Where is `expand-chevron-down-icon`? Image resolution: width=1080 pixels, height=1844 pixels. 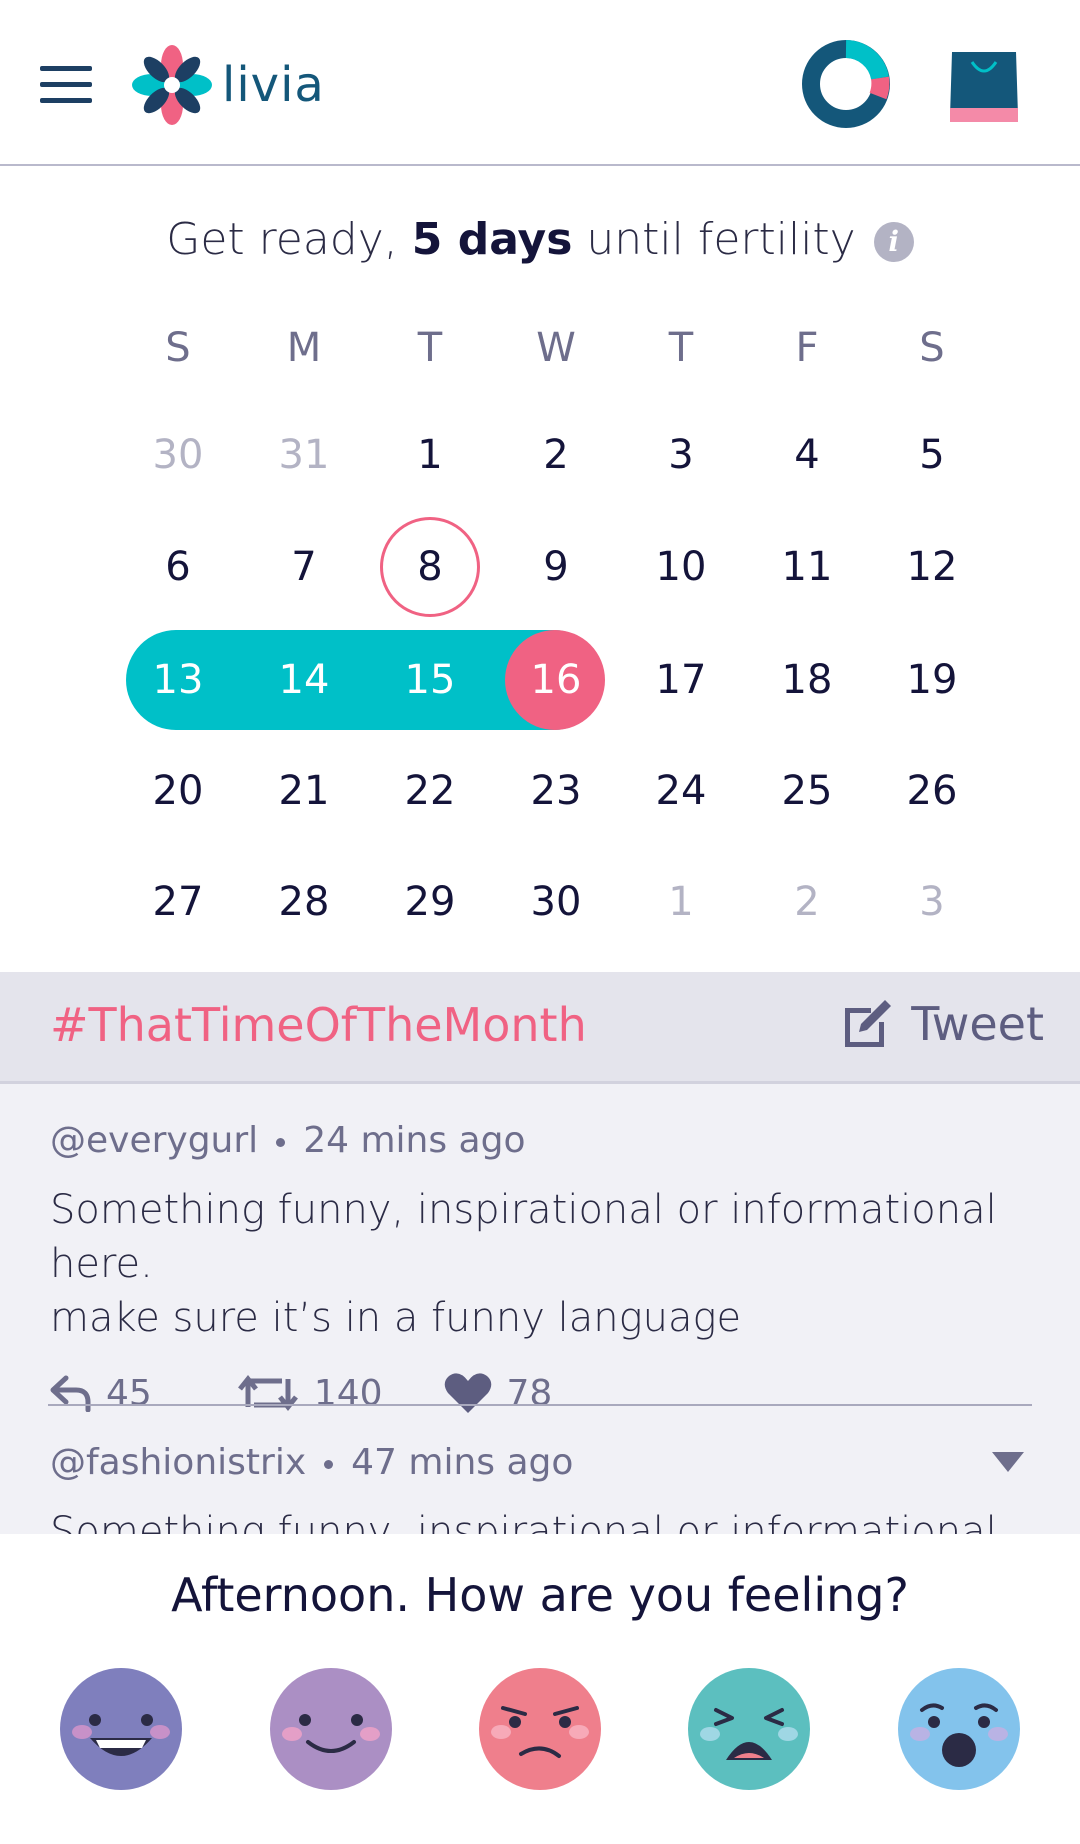 expand-chevron-down-icon is located at coordinates (1008, 1462).